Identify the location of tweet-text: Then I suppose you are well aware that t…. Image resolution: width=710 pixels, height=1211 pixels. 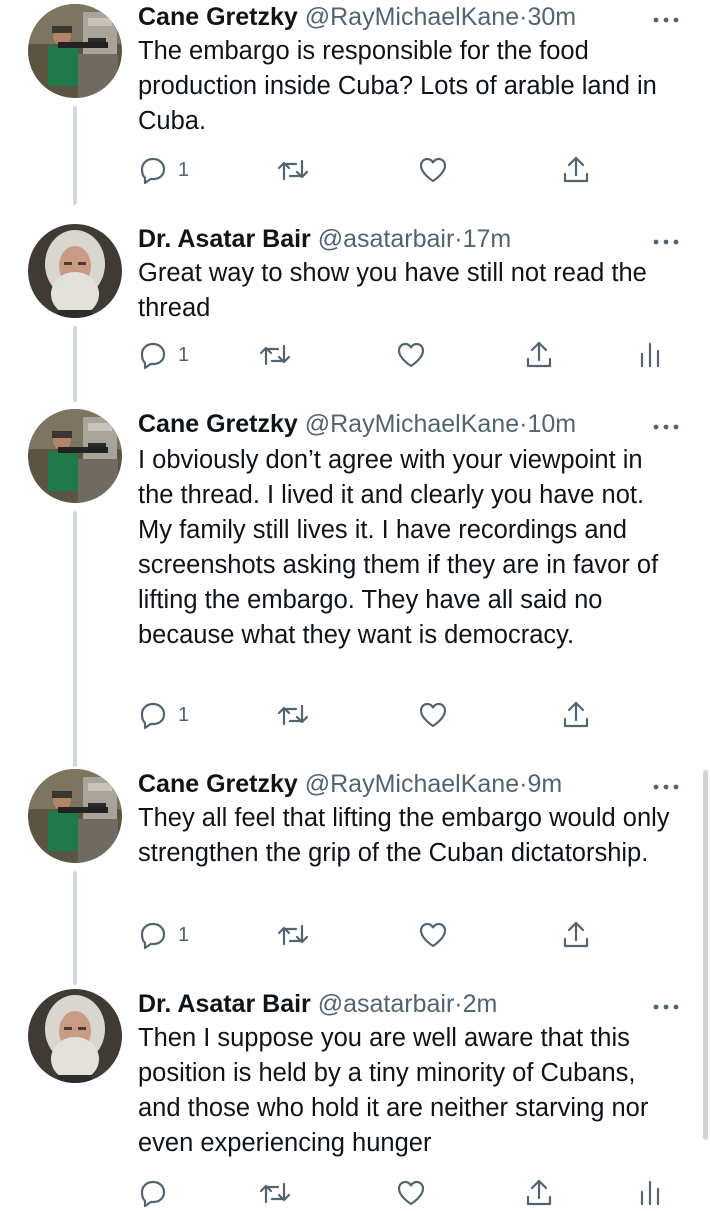
(393, 1090).